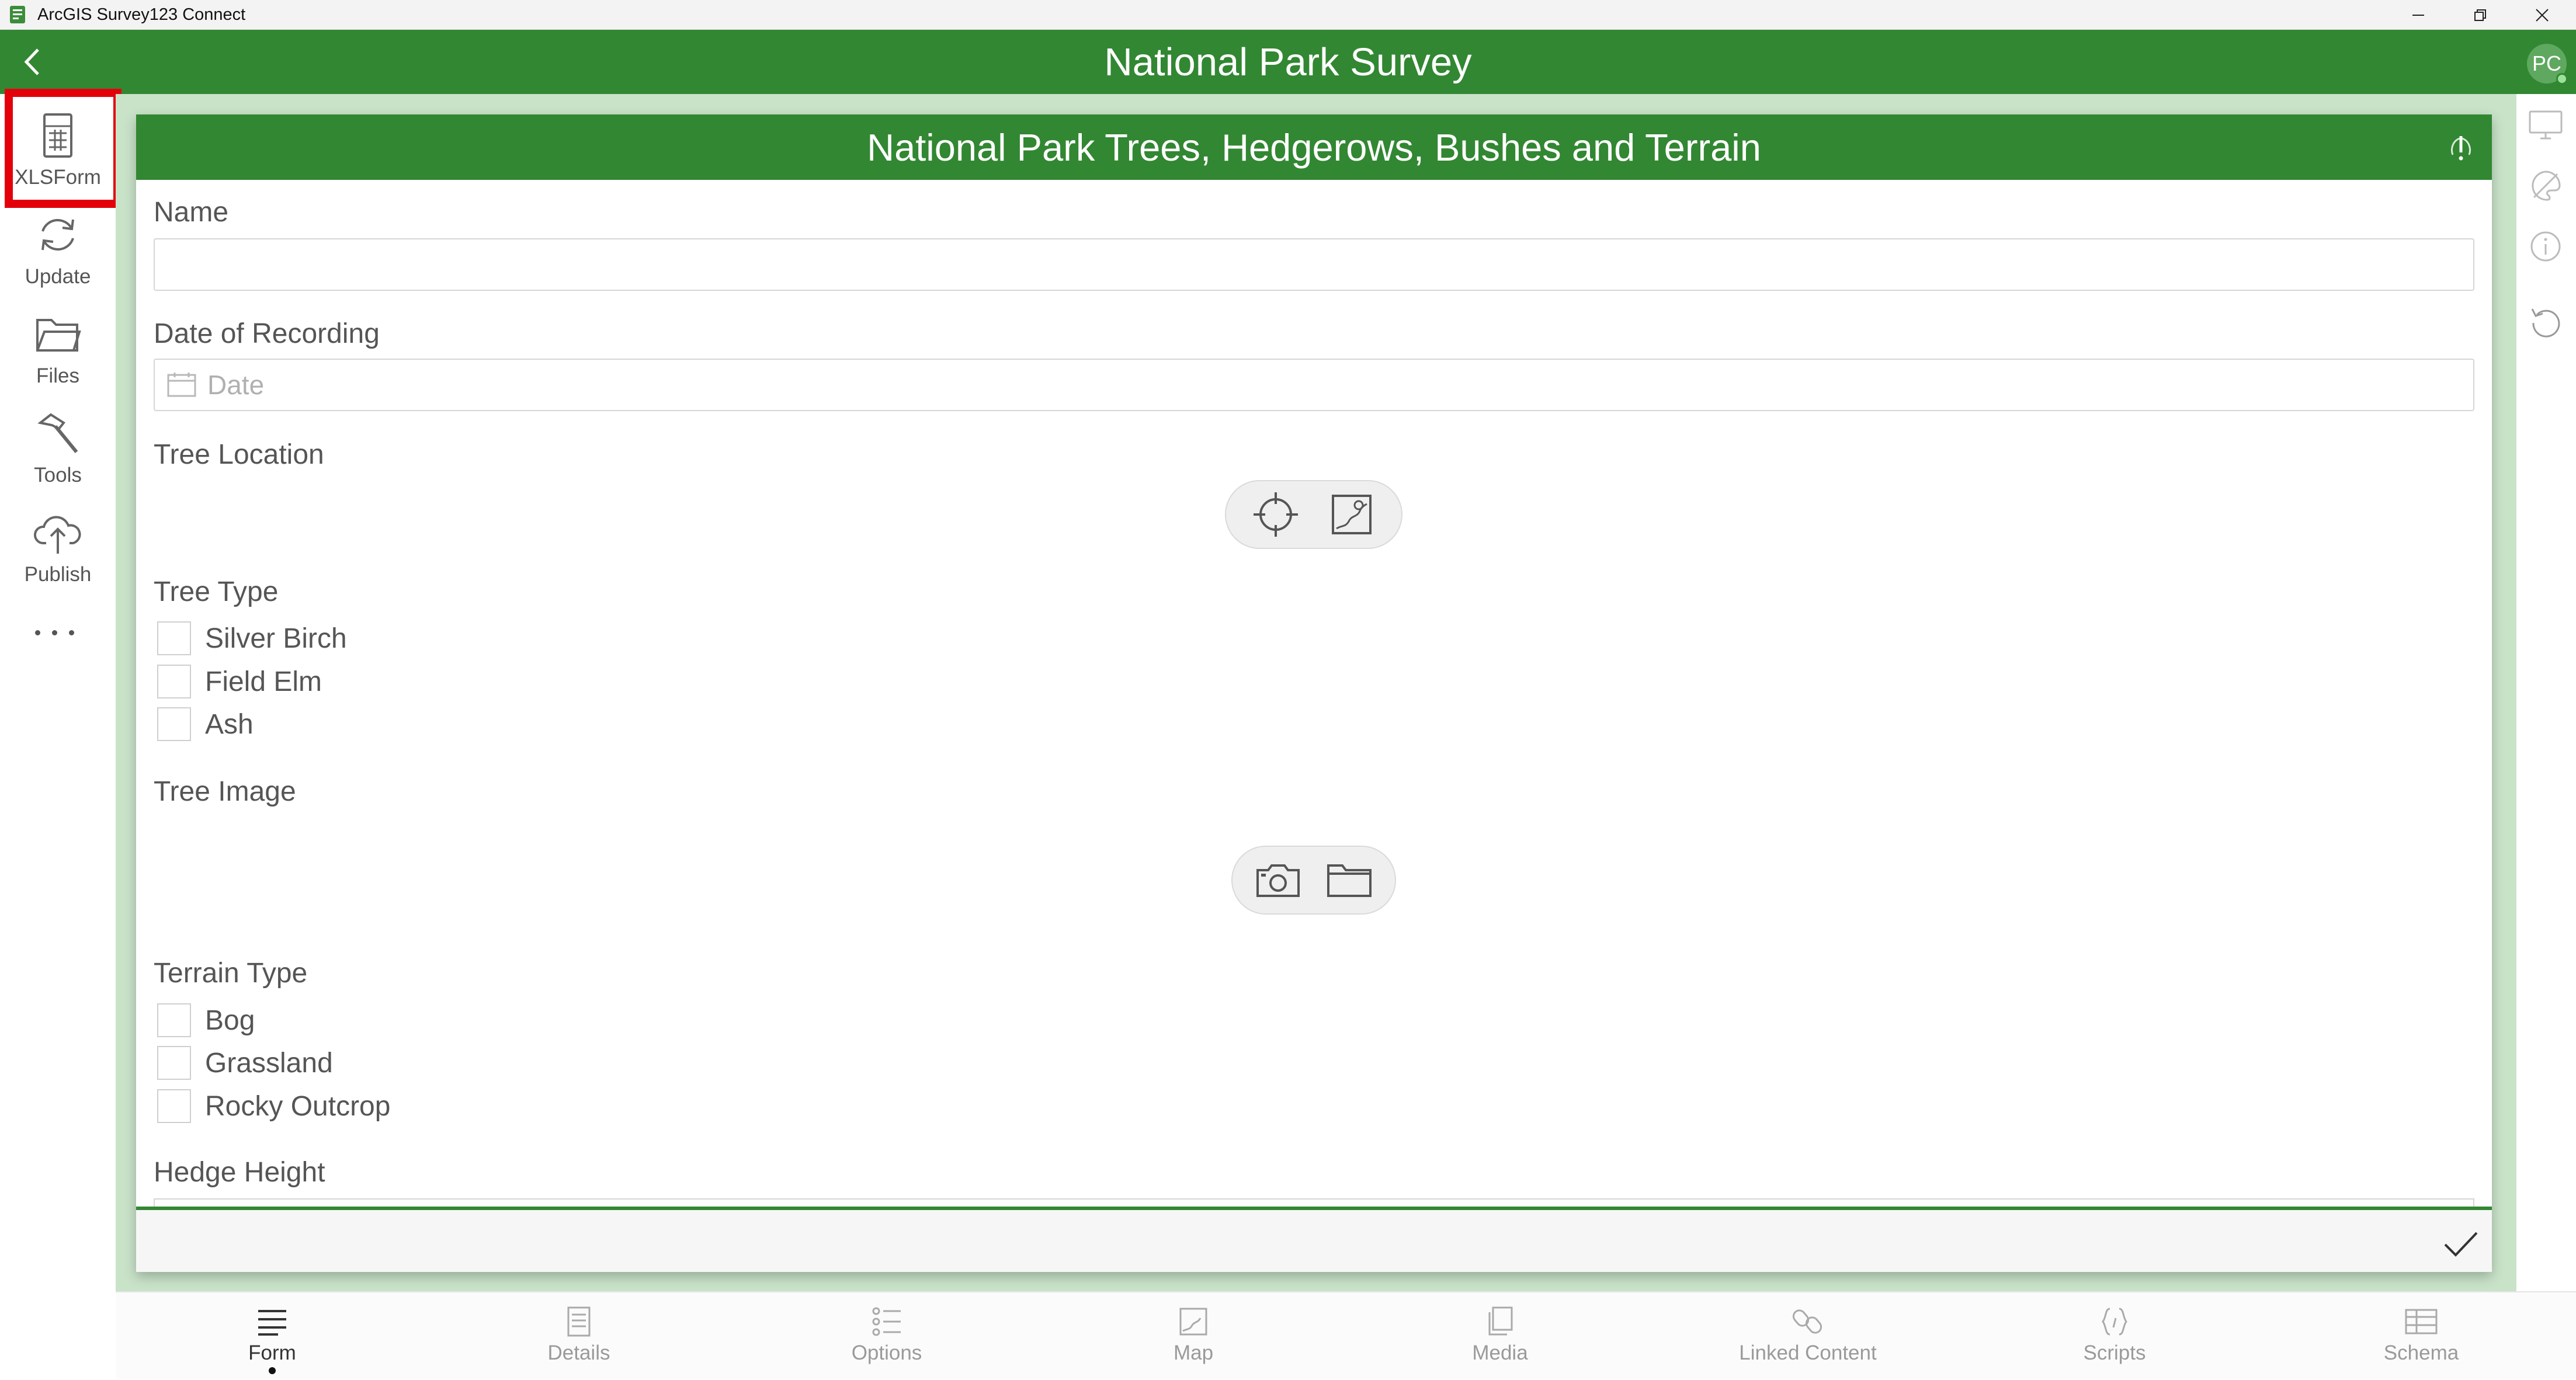  Describe the element at coordinates (886, 1315) in the screenshot. I see `options-icon` at that location.